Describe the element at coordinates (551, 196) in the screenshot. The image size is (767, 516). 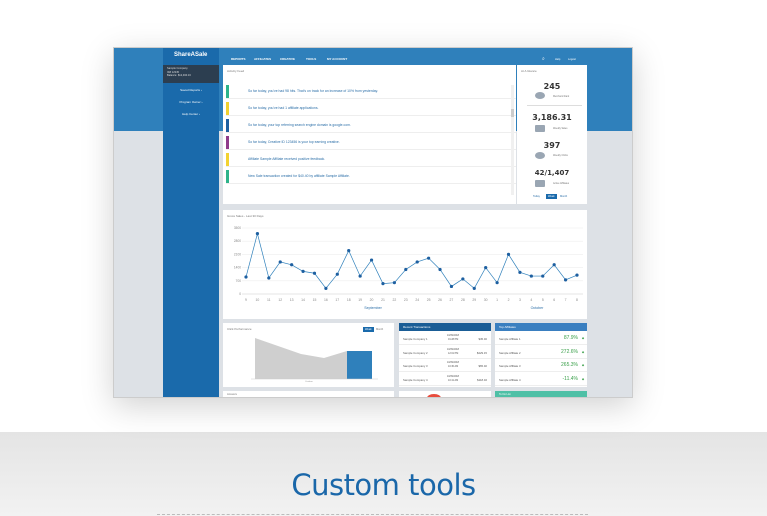
I see `period-week: Week` at that location.